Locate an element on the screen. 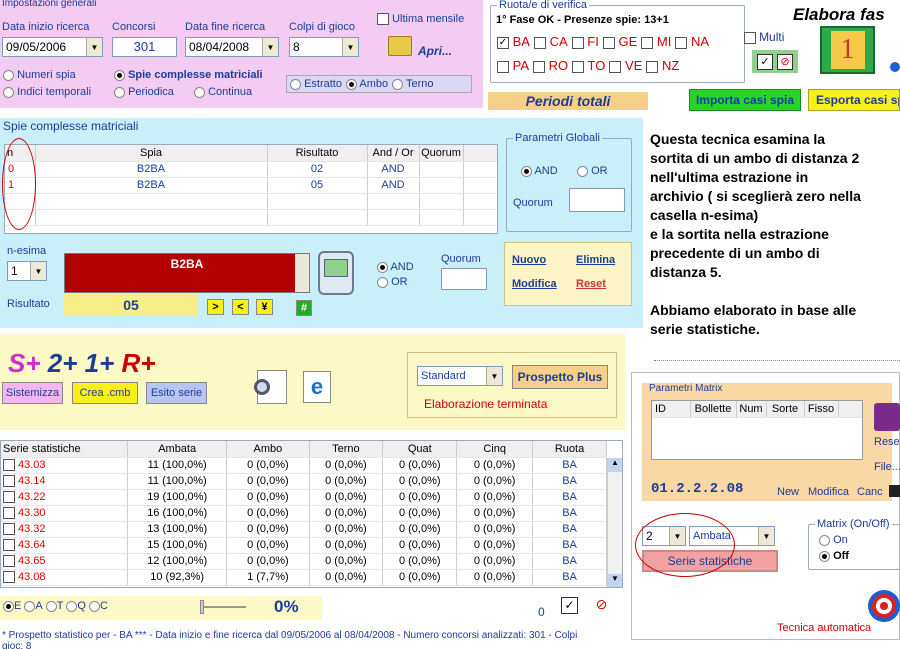 Image resolution: width=900 pixels, height=649 pixels. radio-continua: Continua is located at coordinates (223, 92).